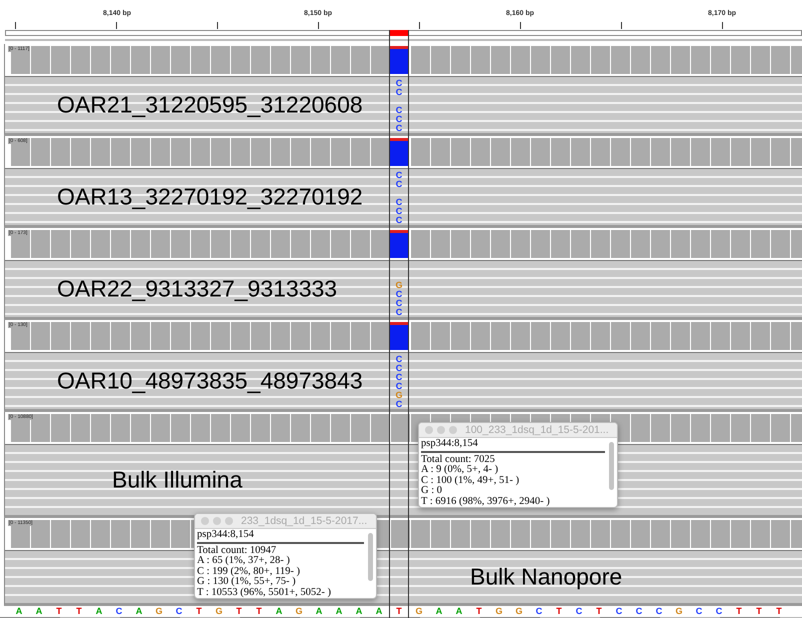 The width and height of the screenshot is (802, 618). What do you see at coordinates (244, 561) in the screenshot?
I see `popup-line: A : 65 (1%, 37+, 28- )` at bounding box center [244, 561].